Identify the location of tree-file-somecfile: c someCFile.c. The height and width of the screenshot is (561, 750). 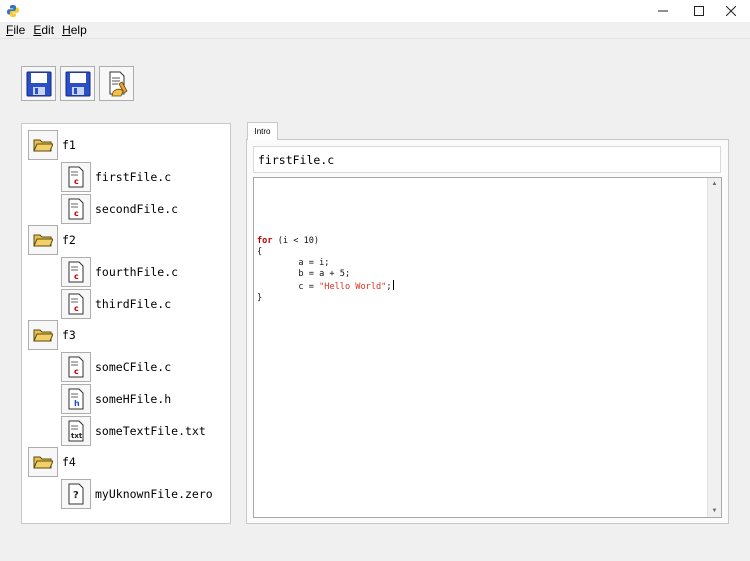
(116, 367).